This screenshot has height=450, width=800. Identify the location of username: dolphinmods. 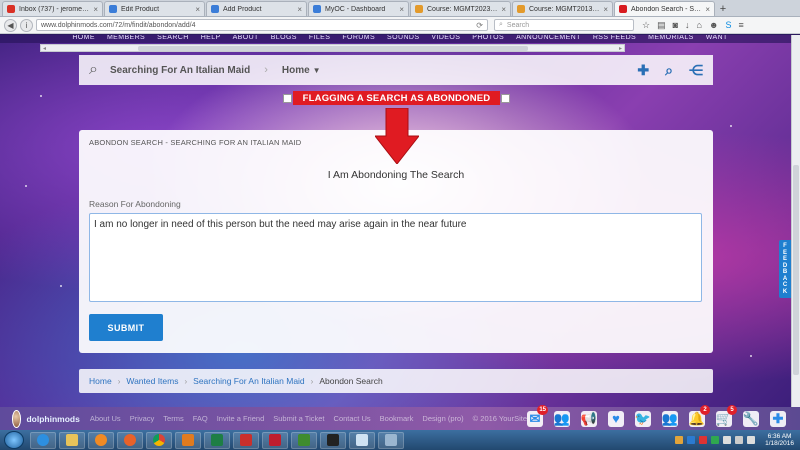
(52, 419).